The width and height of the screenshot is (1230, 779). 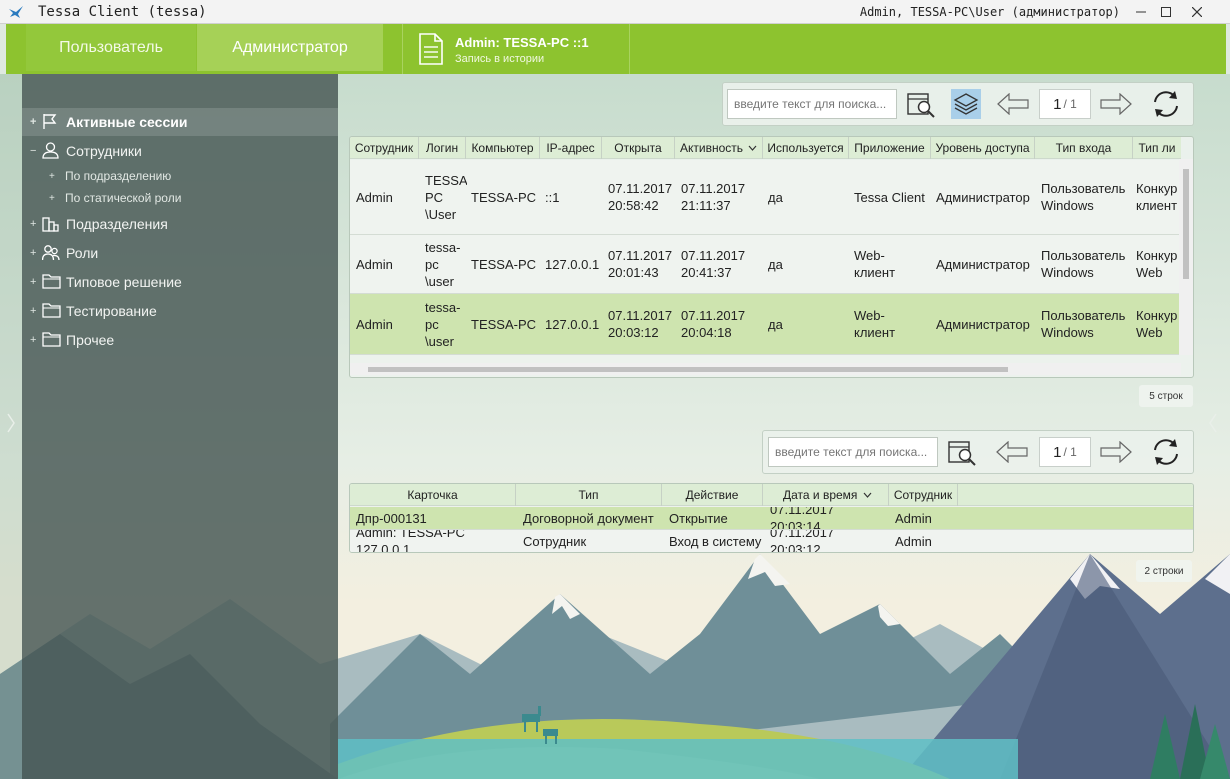 I want to click on cell-activity: 07.11.2017 20:04:18, so click(x=713, y=324).